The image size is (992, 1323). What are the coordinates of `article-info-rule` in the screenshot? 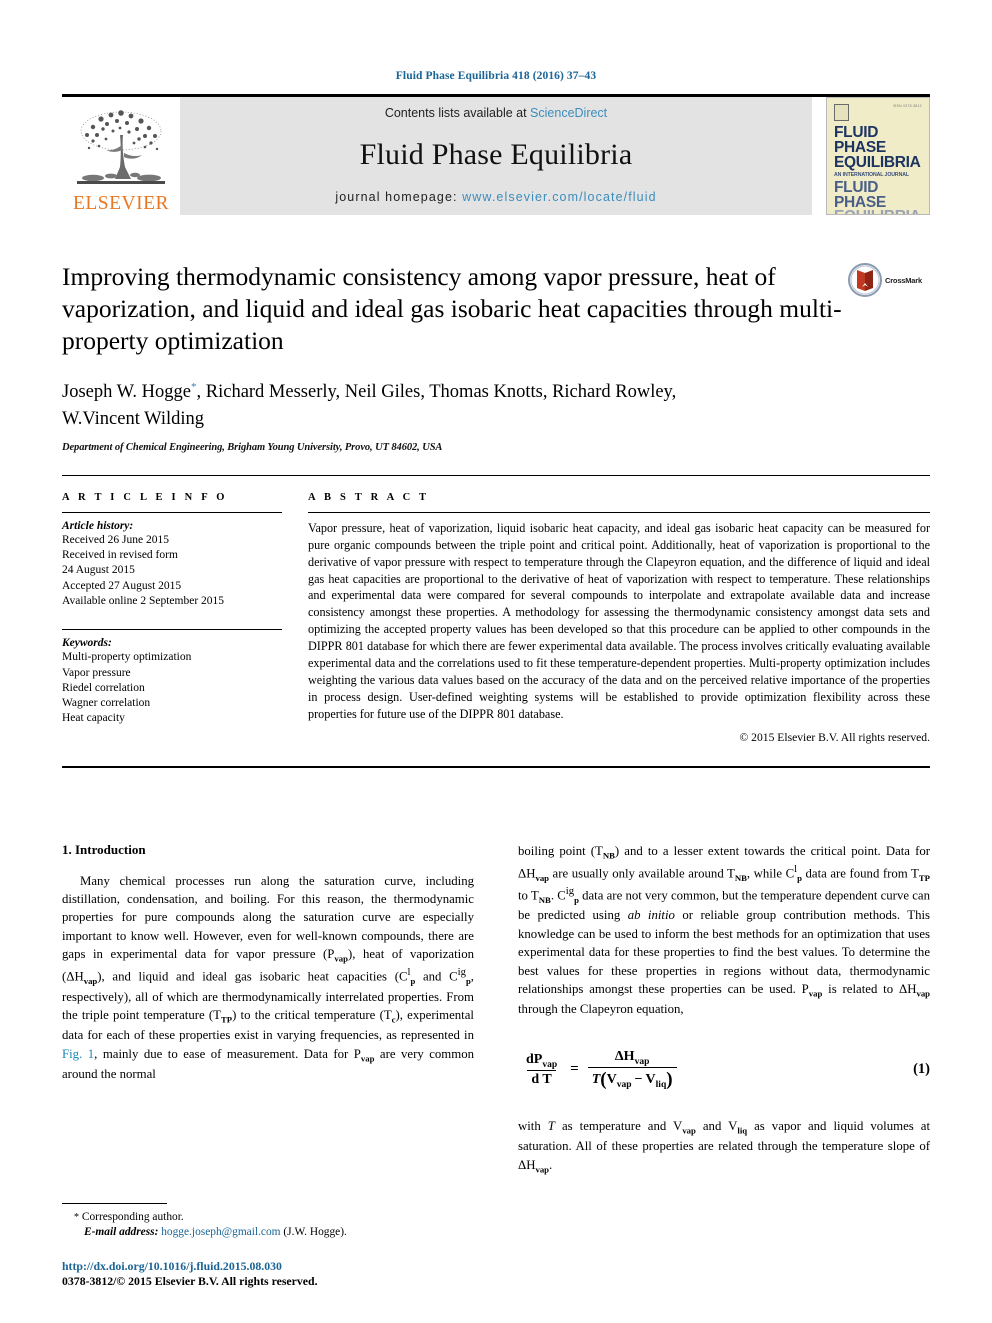 It's located at (172, 512).